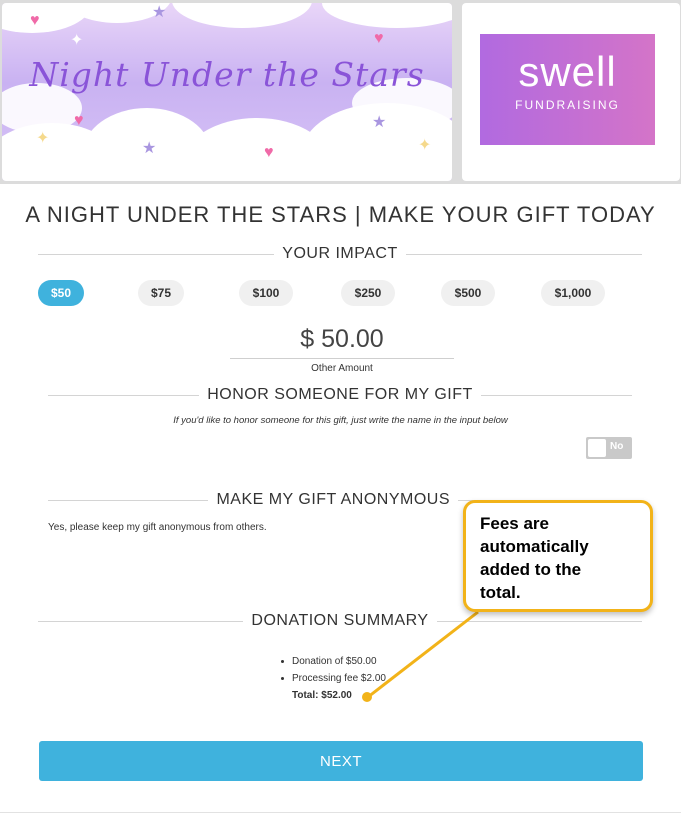 Image resolution: width=681 pixels, height=829 pixels. Describe the element at coordinates (420, 656) in the screenshot. I see `callout-pointer` at that location.